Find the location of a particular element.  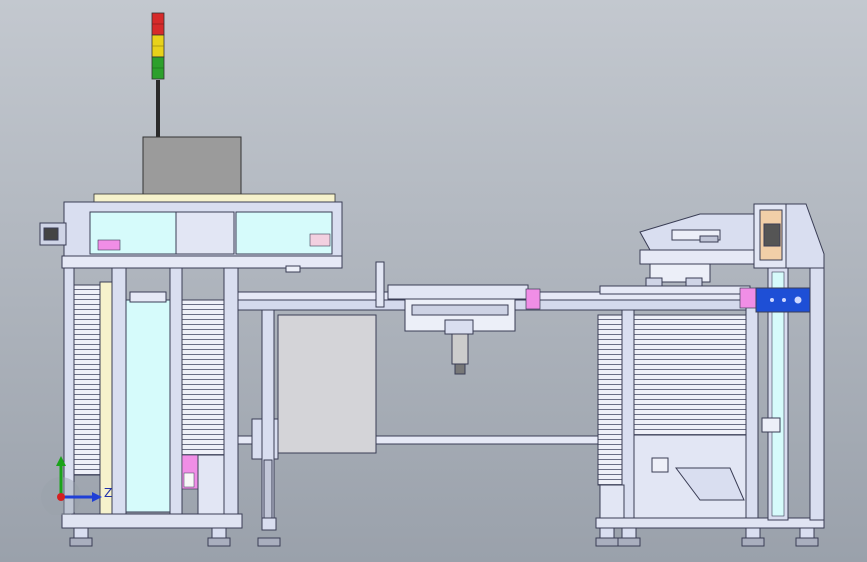

x-axis-arrowhead is located at coordinates (97, 497).